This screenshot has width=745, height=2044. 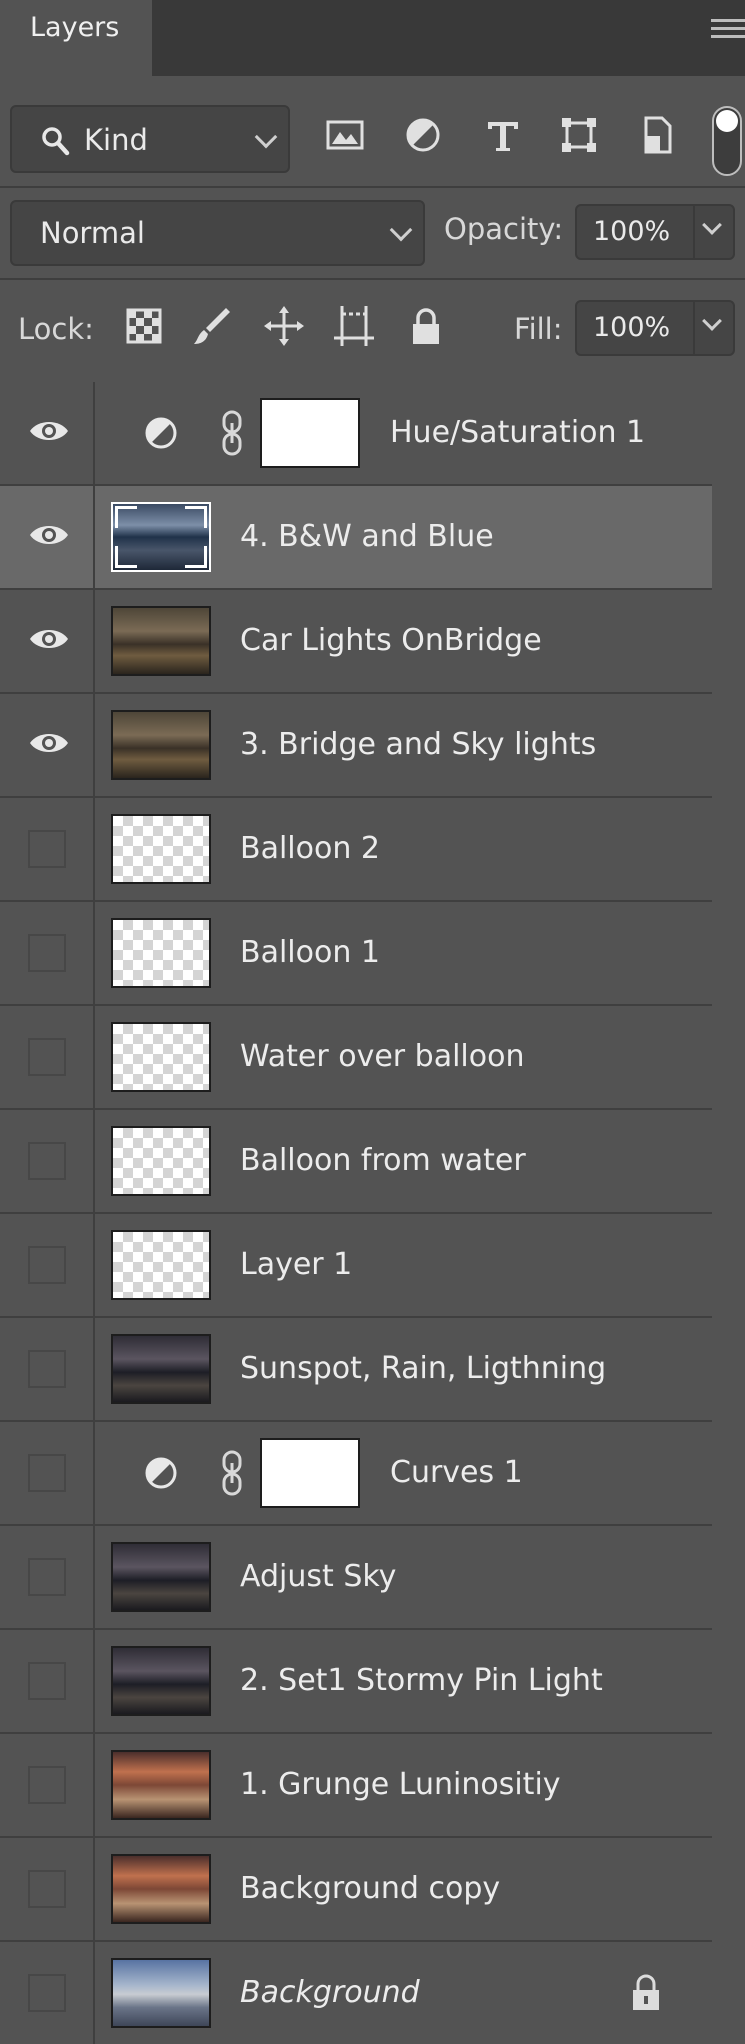 I want to click on blend-mode-select: Normal, so click(x=217, y=233).